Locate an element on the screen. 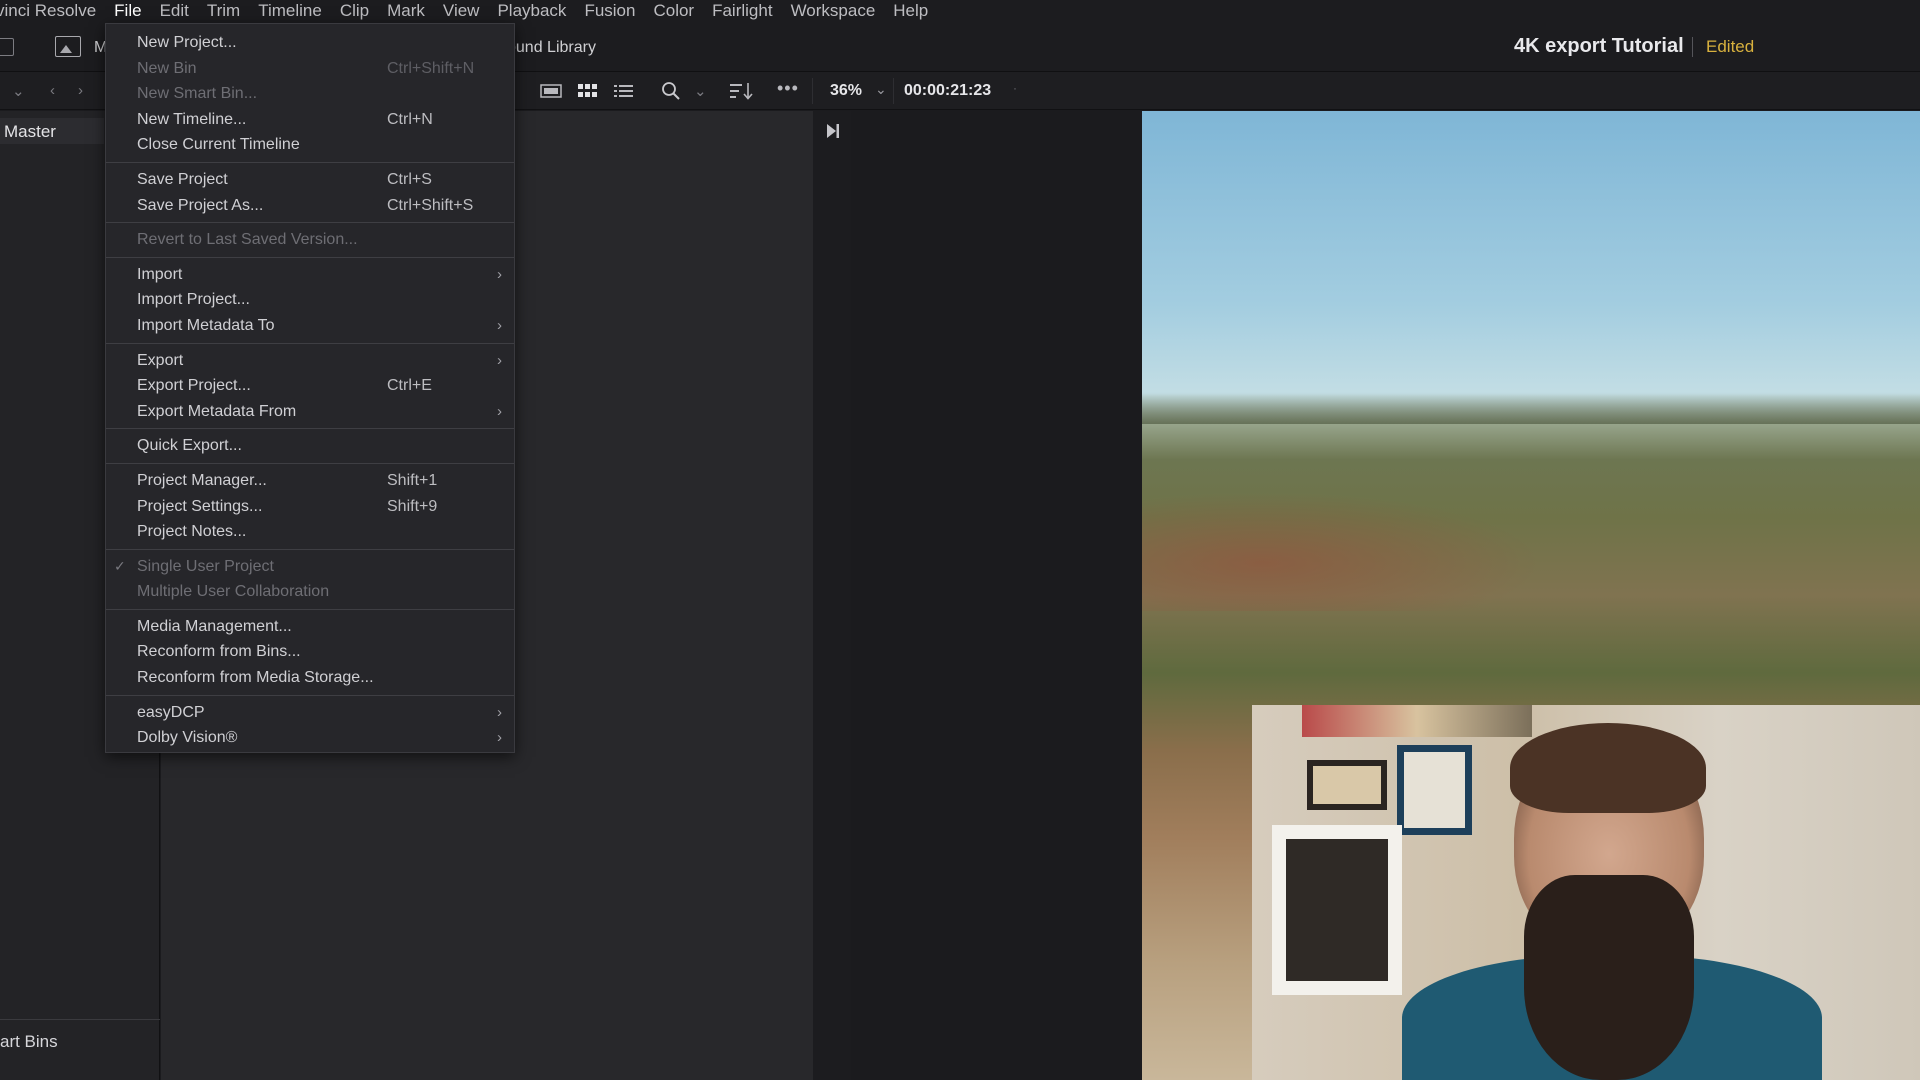  viewer-side-strip is located at coordinates (832, 595).